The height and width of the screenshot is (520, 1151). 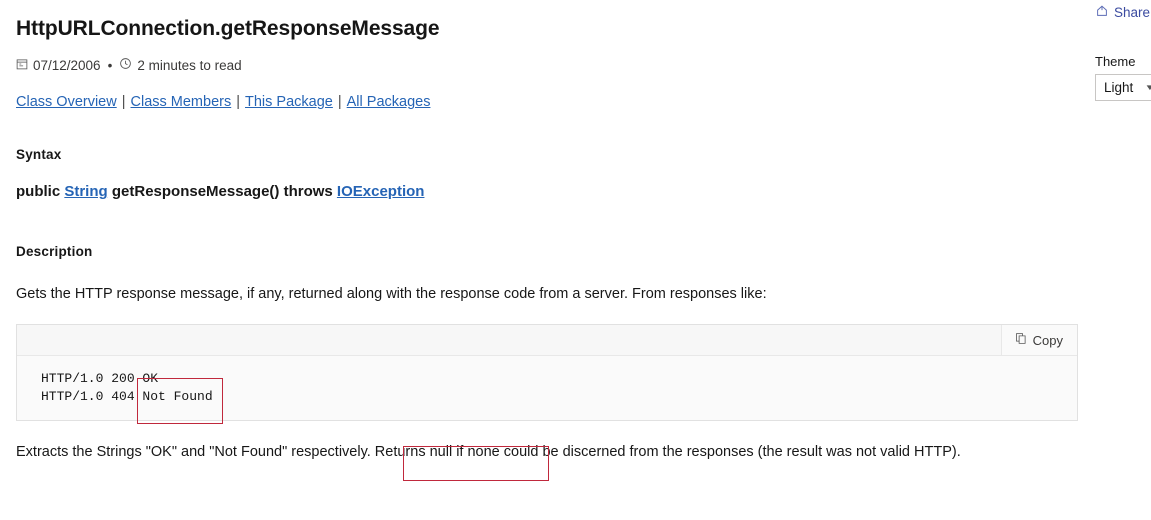 I want to click on syntax-modifier: public, so click(x=38, y=192).